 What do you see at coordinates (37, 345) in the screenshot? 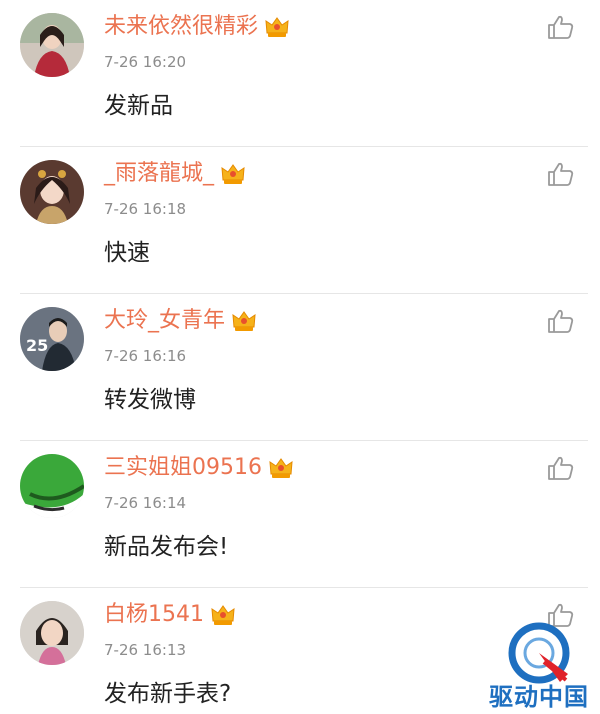
I see `svg-text: 25` at bounding box center [37, 345].